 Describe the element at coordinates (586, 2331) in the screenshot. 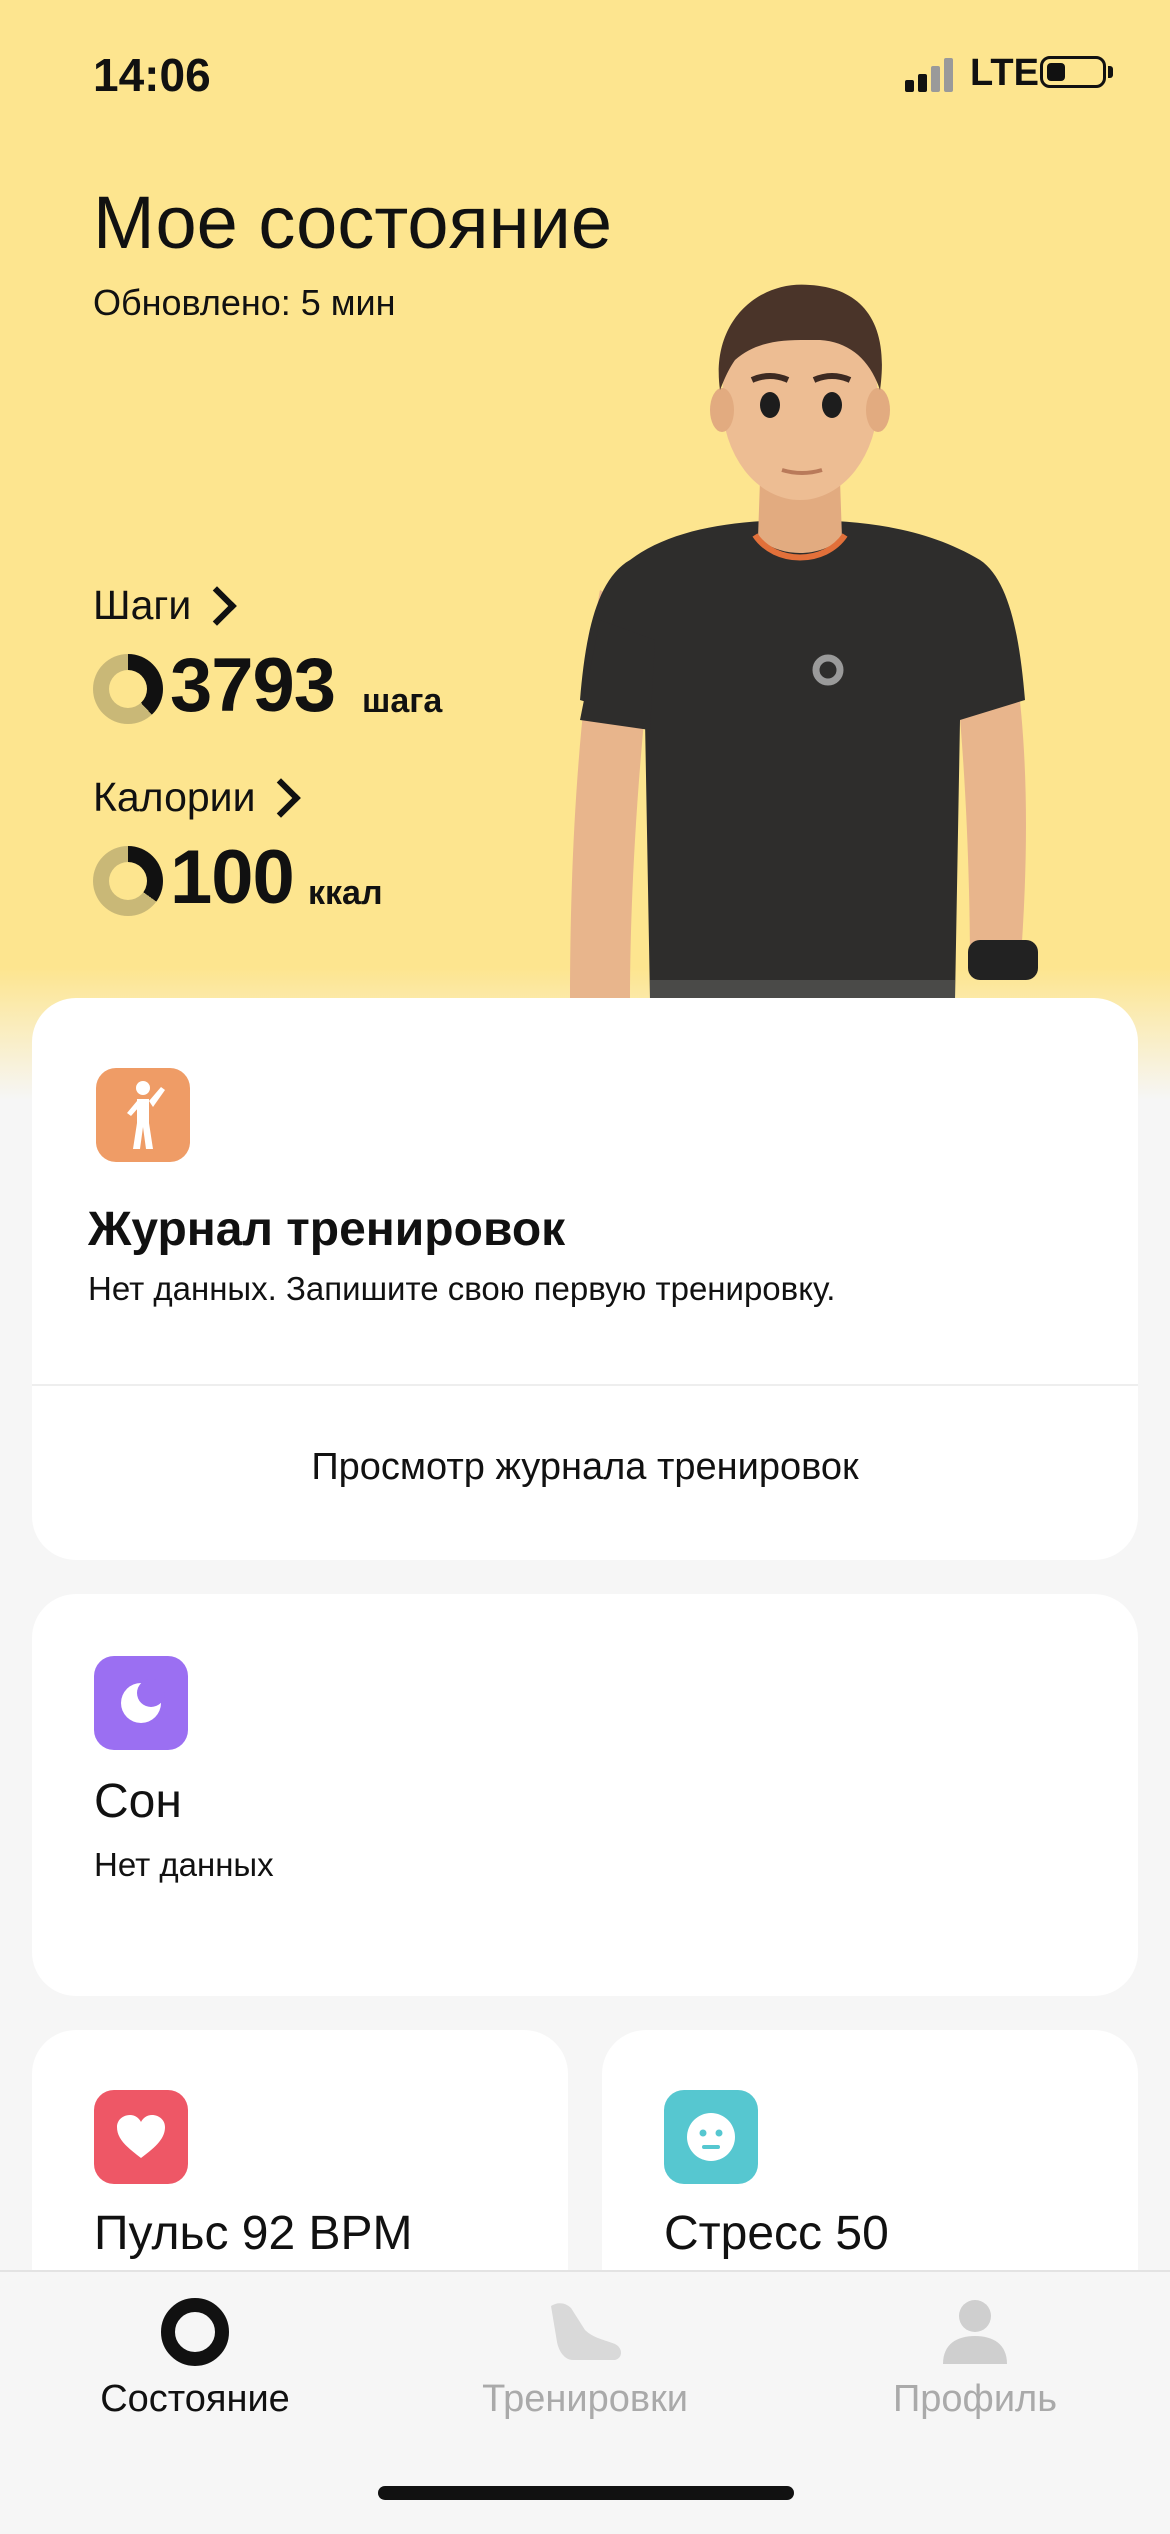

I see `shoe-icon` at that location.